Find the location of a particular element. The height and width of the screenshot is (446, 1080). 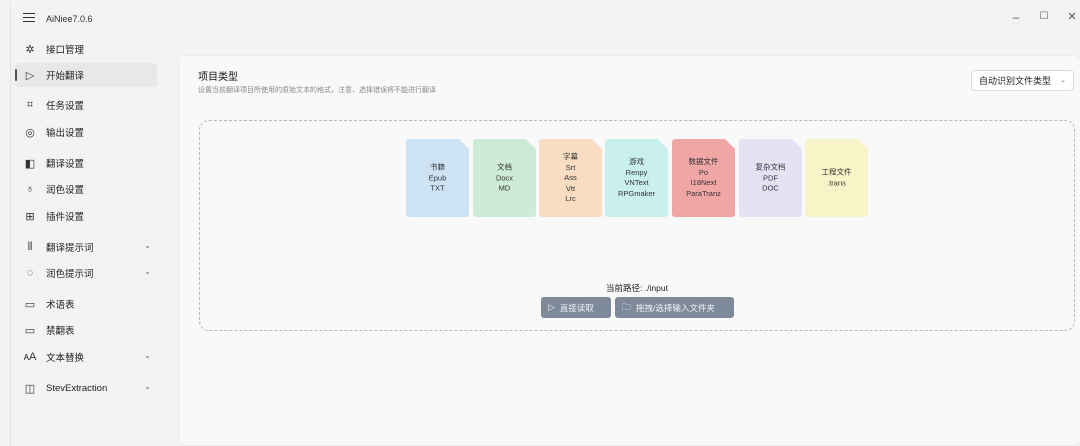

extract-icon: ◫ is located at coordinates (30, 388).